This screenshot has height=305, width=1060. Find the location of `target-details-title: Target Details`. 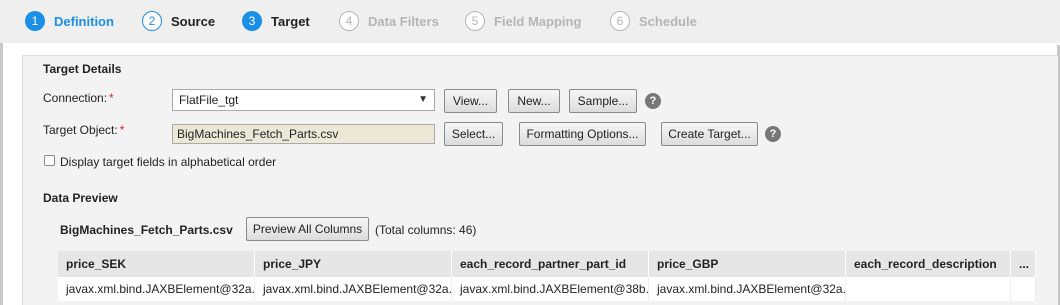

target-details-title: Target Details is located at coordinates (82, 69).